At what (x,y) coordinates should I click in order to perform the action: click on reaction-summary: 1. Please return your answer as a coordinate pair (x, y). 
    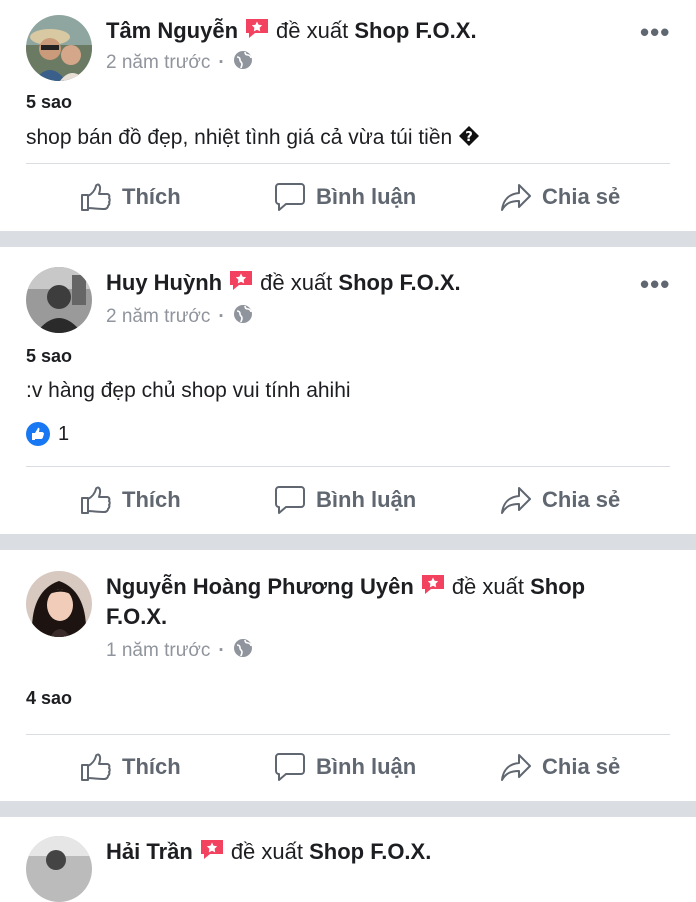
    Looking at the image, I should click on (47, 434).